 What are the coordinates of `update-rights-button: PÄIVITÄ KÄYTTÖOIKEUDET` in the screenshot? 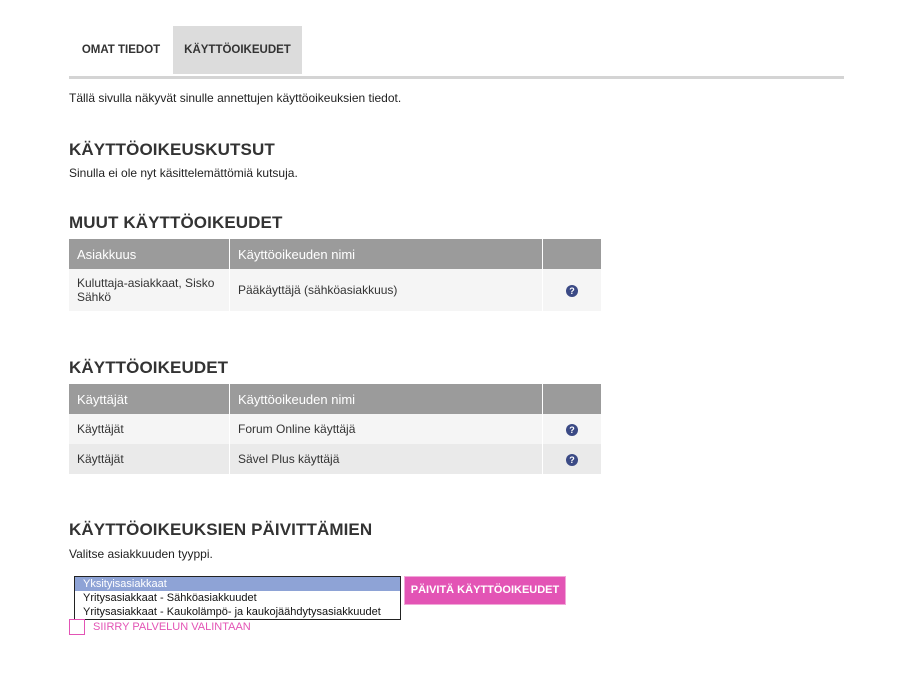 It's located at (485, 590).